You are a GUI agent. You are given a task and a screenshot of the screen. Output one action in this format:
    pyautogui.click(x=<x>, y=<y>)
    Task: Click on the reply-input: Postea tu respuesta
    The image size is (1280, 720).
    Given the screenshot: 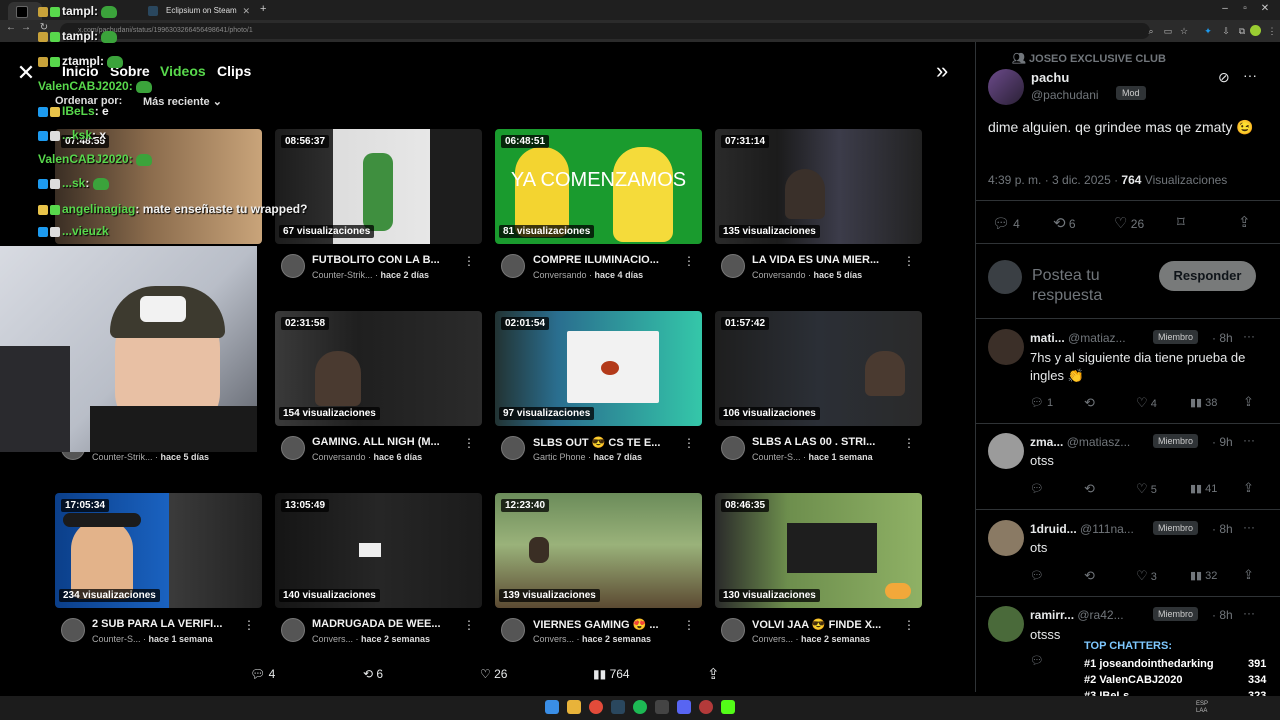 What is the action you would take?
    pyautogui.click(x=1091, y=285)
    